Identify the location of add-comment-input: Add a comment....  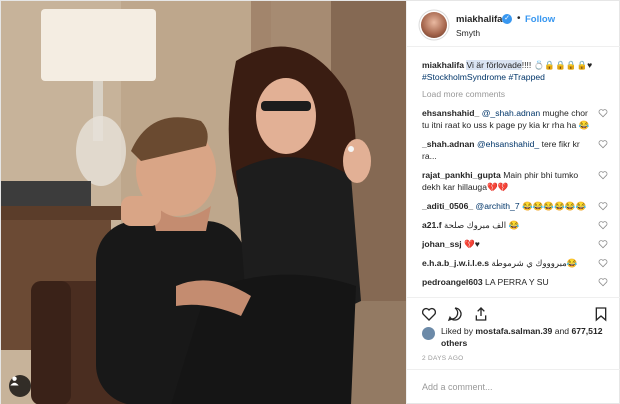
(457, 387).